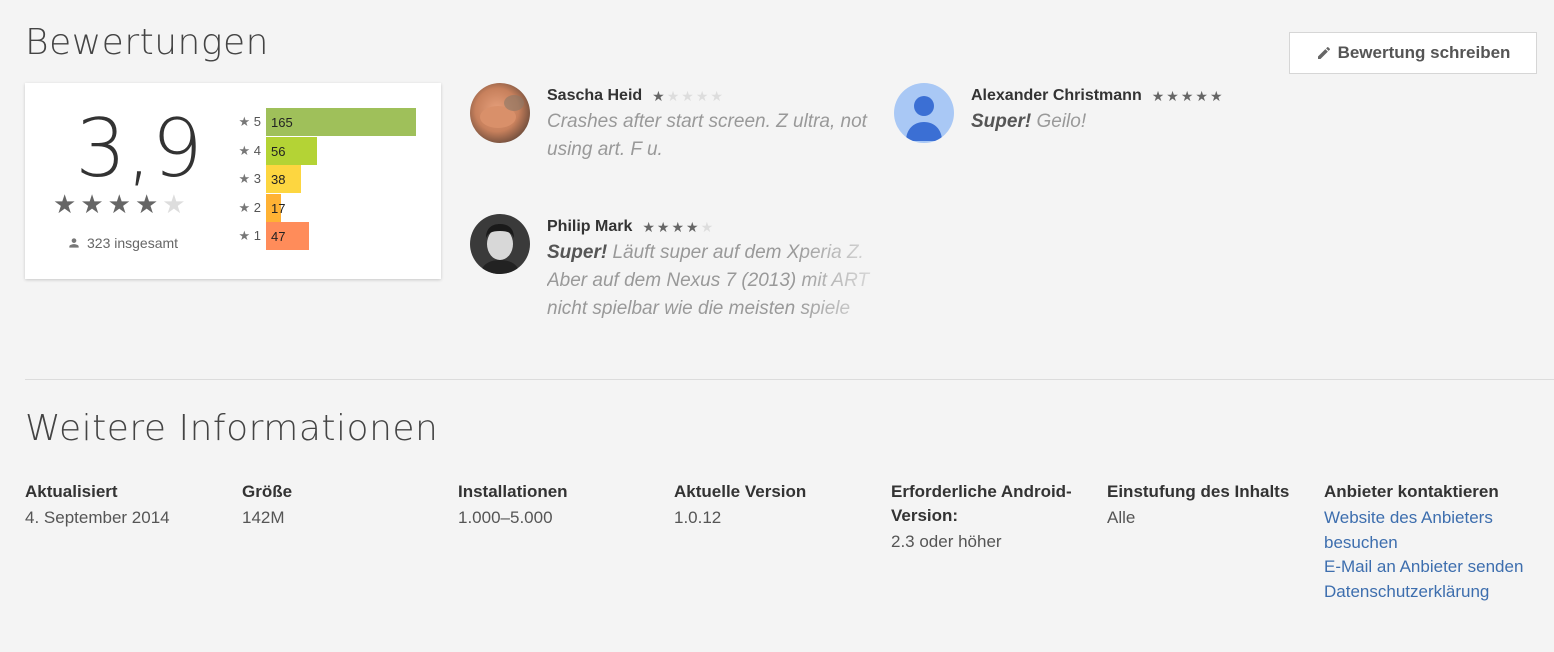 This screenshot has width=1554, height=652. What do you see at coordinates (232, 428) in the screenshot?
I see `info-title: Weitere Informationen` at bounding box center [232, 428].